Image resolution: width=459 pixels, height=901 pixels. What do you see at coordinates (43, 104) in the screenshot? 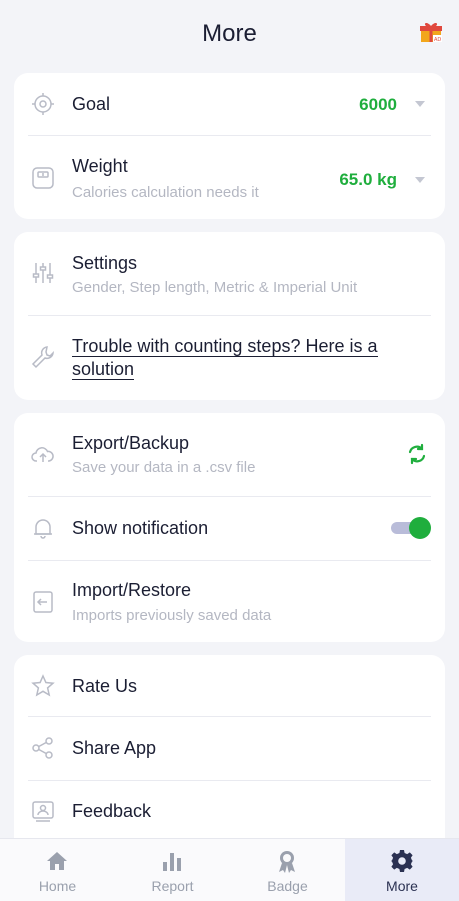
I see `target-icon` at bounding box center [43, 104].